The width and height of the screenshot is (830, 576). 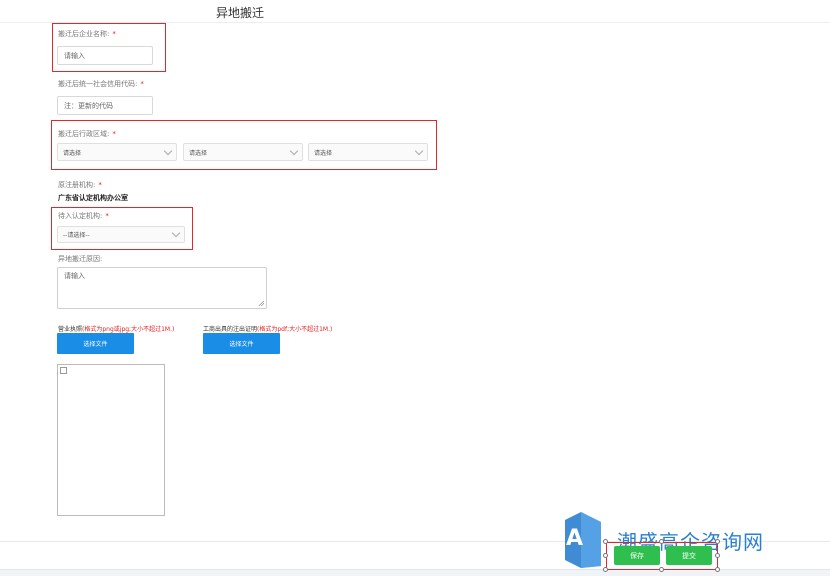 What do you see at coordinates (87, 134) in the screenshot?
I see `region-label: 搬迁后行政区域: *` at bounding box center [87, 134].